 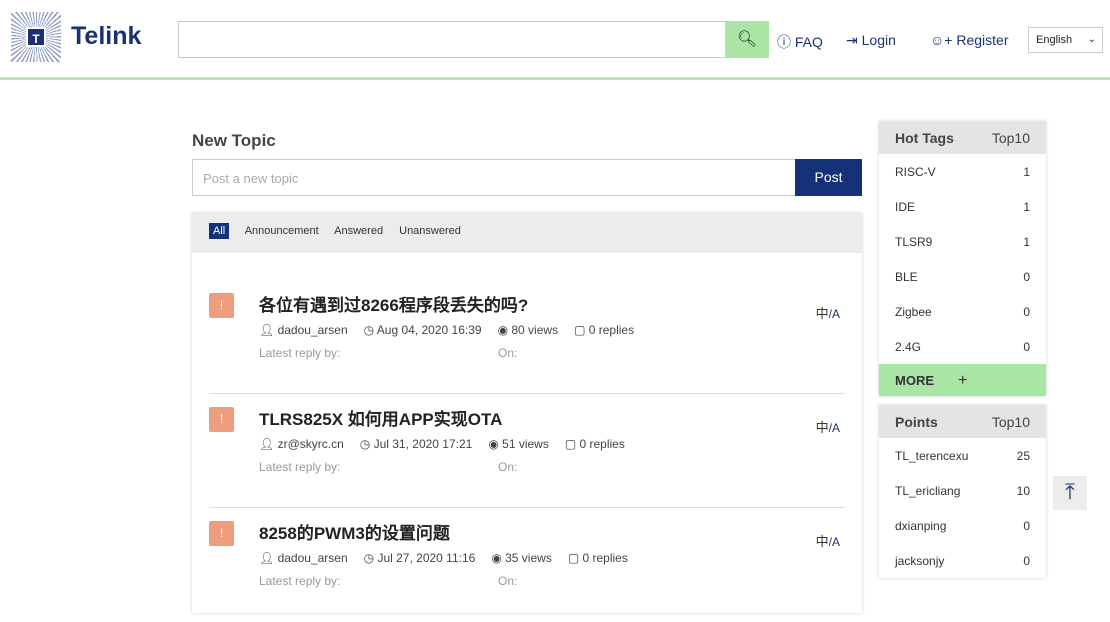 What do you see at coordinates (969, 40) in the screenshot?
I see `register-link: ☺+ Register` at bounding box center [969, 40].